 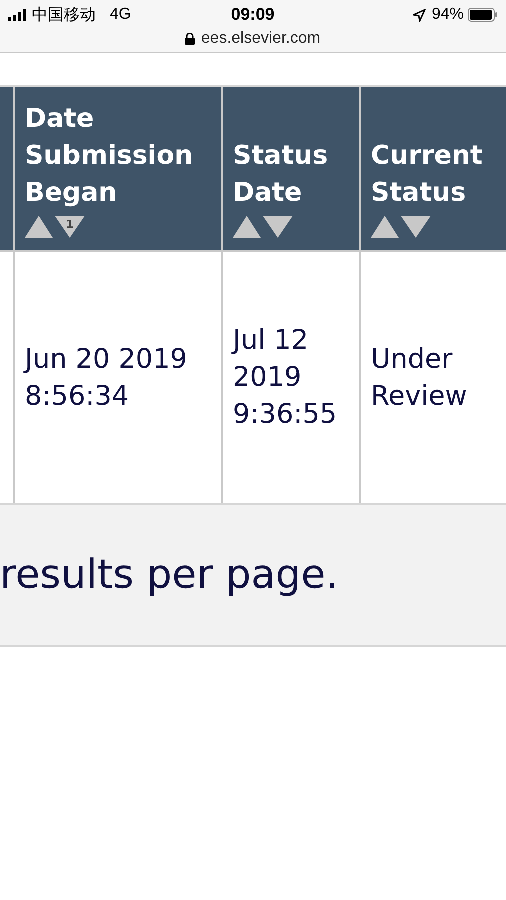 What do you see at coordinates (433, 168) in the screenshot?
I see `column-header: Current Status` at bounding box center [433, 168].